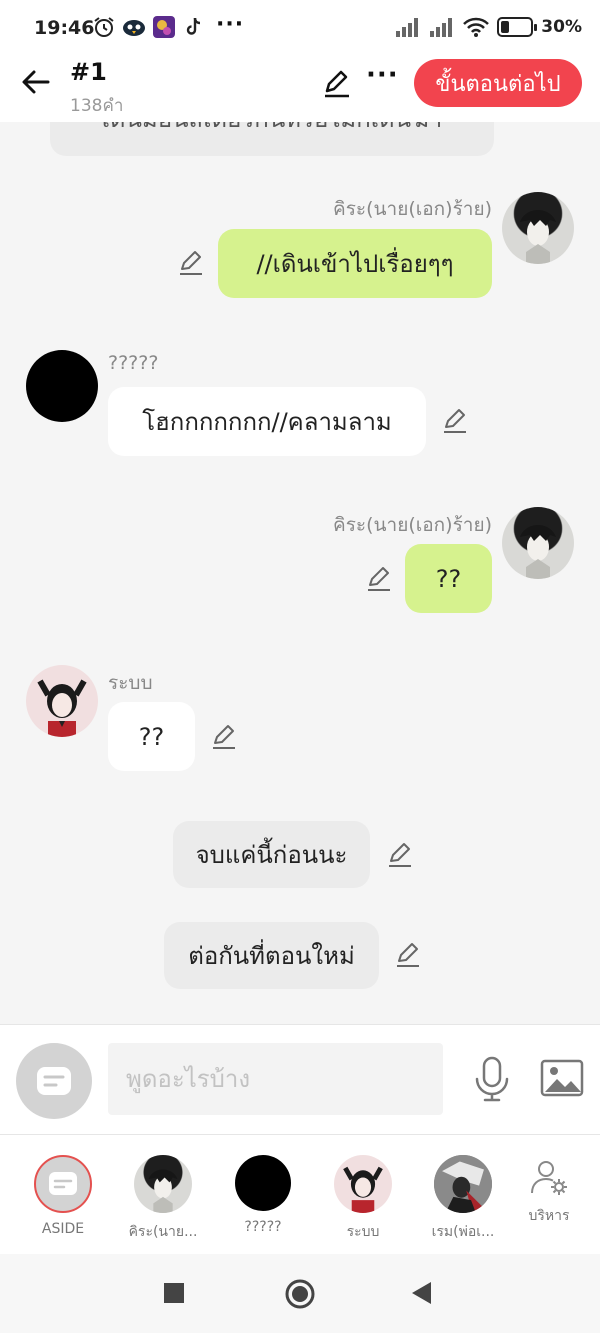  Describe the element at coordinates (272, 130) in the screenshot. I see `message-text: เดินมอนสเตอร์กินหรือไม่ก็เดินฆ่า` at that location.